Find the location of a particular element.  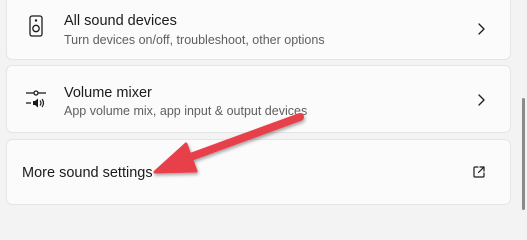

more-sound-settings-title: More sound settings is located at coordinates (87, 173).